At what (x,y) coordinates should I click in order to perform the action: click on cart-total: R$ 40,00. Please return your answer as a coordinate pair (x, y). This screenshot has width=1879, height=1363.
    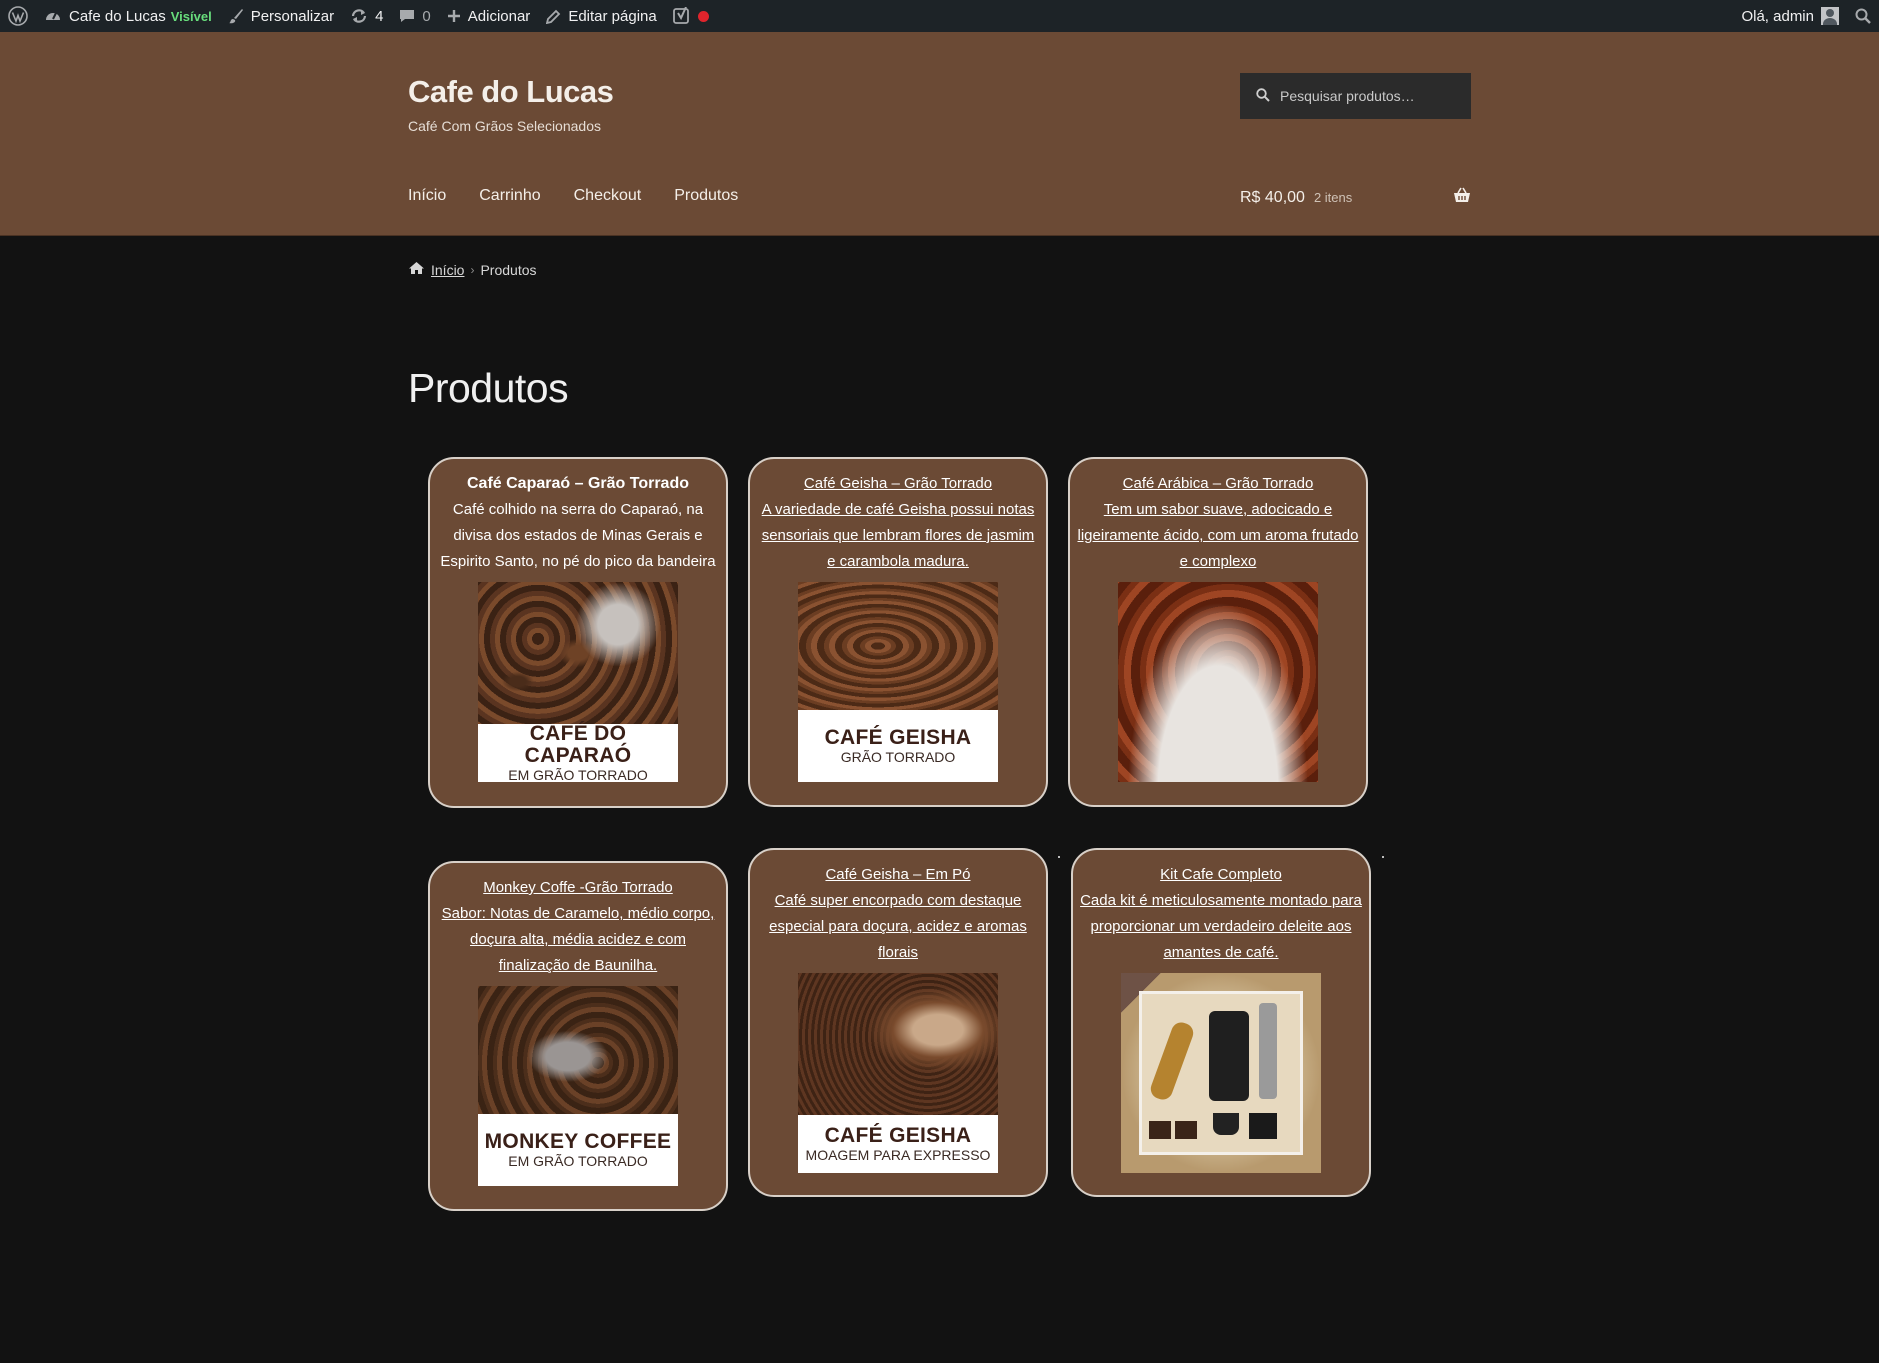
    Looking at the image, I should click on (1272, 197).